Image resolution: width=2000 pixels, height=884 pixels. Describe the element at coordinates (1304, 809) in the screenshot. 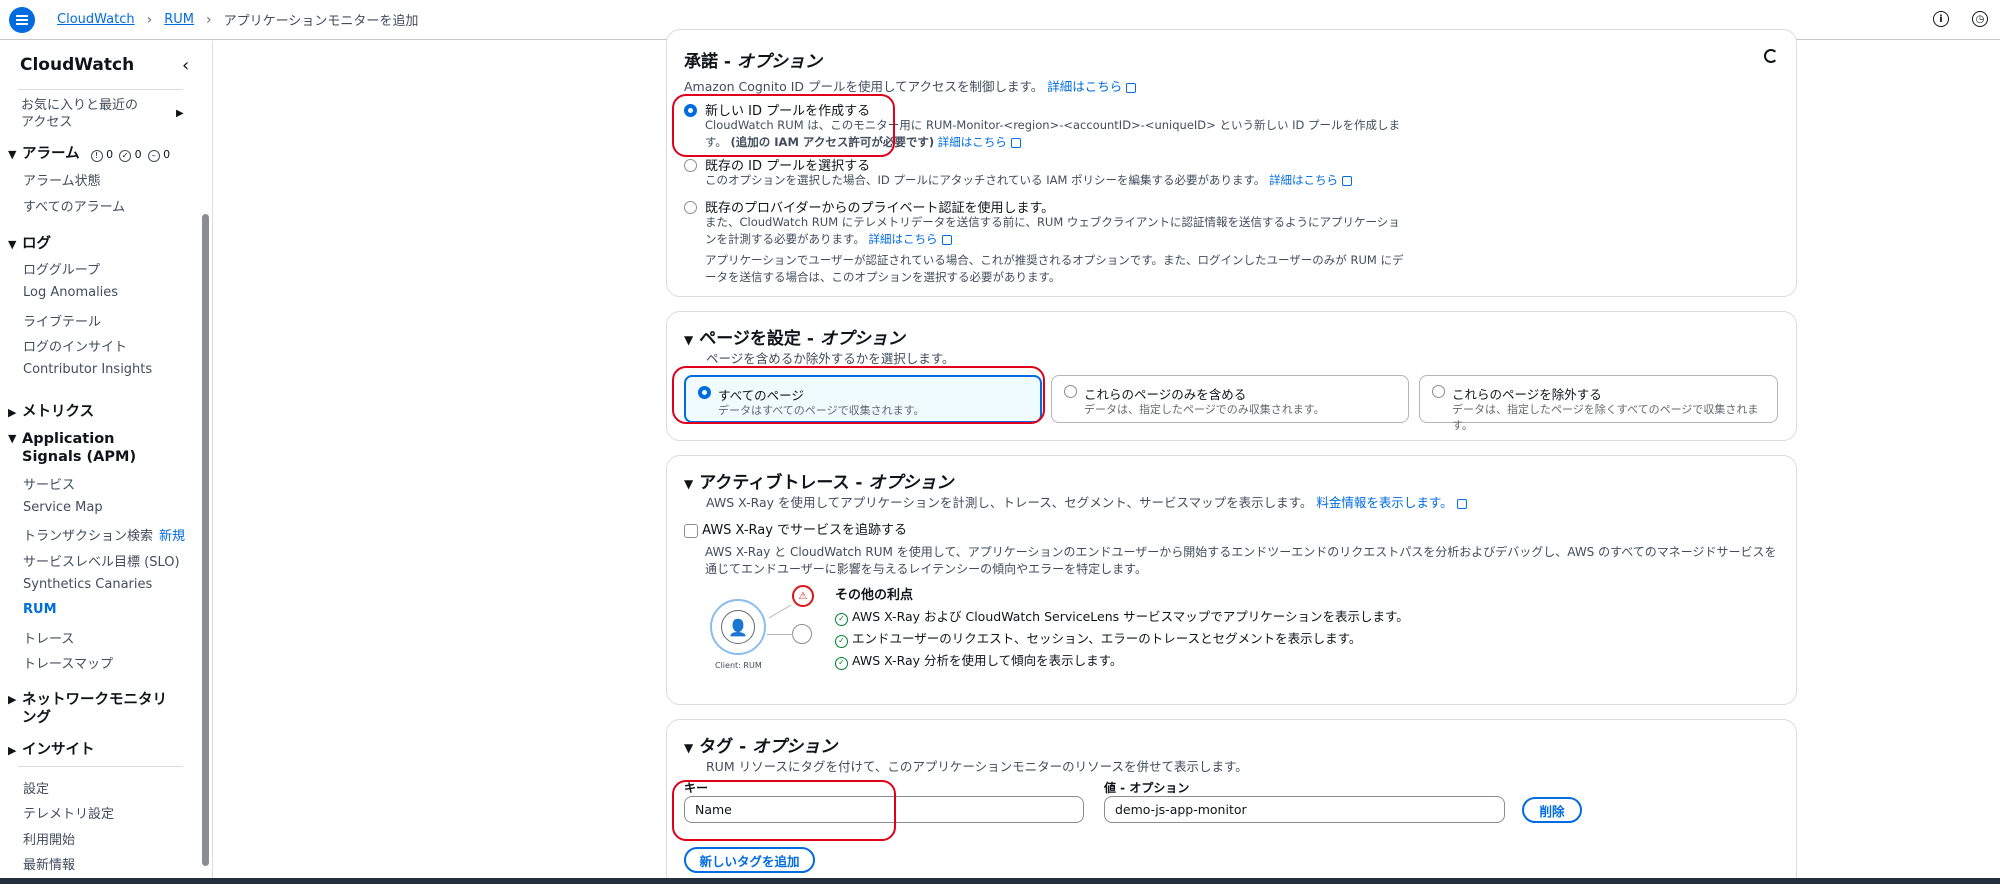

I see `tag-value-input: demo-js-app-monitor` at that location.